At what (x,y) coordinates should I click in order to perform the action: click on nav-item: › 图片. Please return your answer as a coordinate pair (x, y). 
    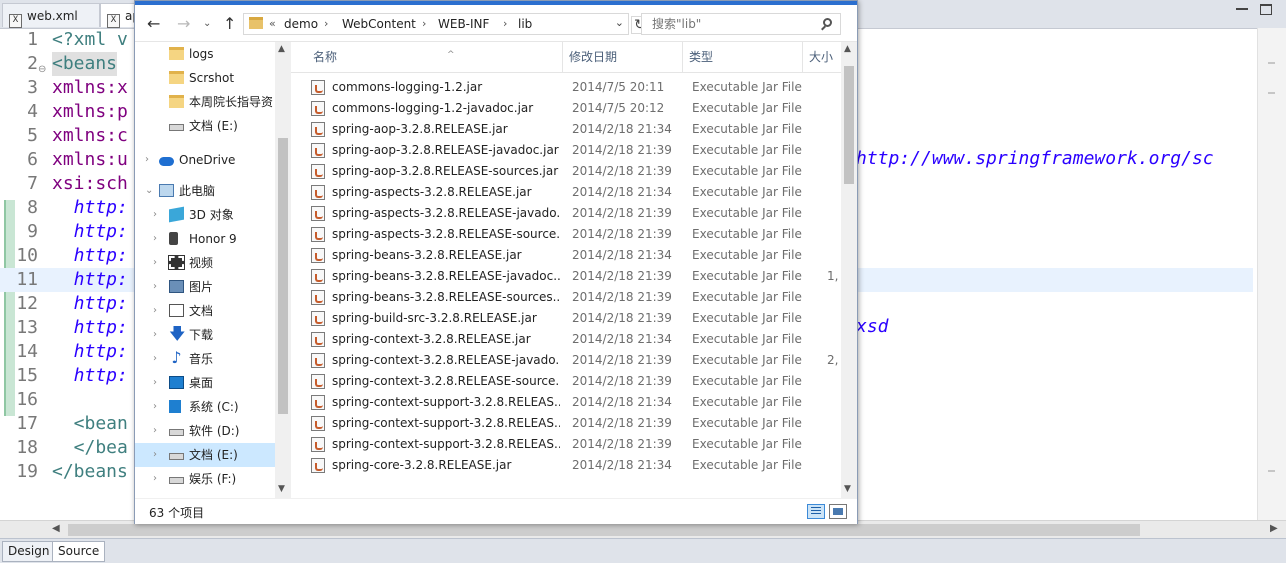
    Looking at the image, I should click on (205, 287).